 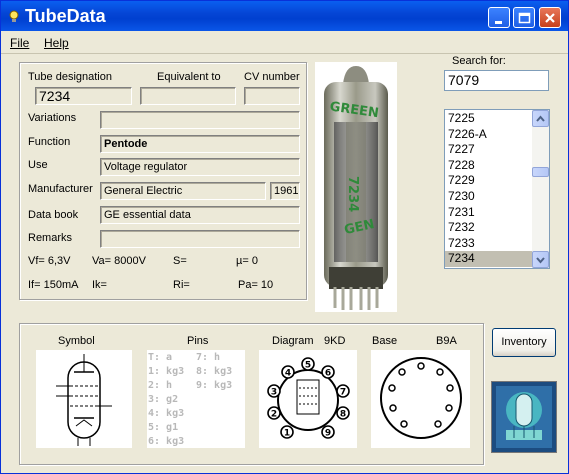 I want to click on pin-9: 9: kg3, so click(x=214, y=385).